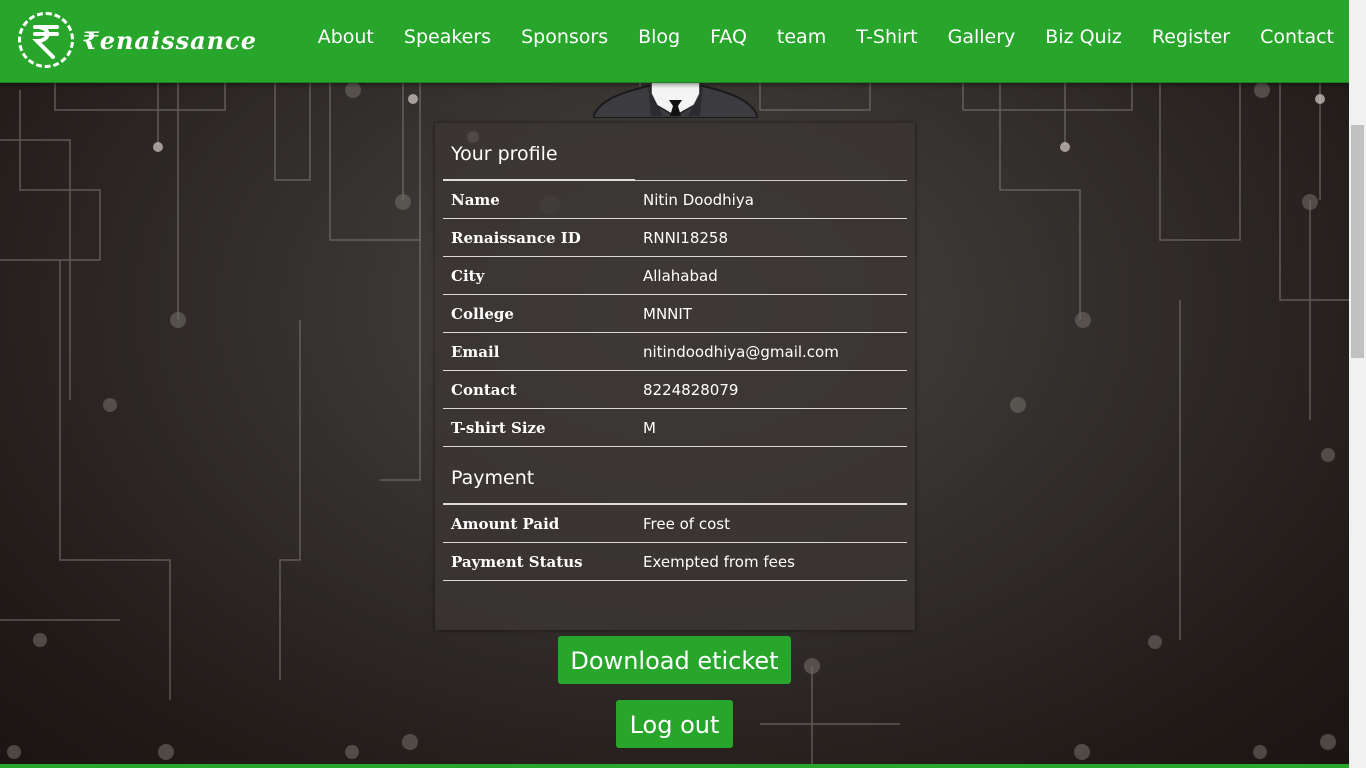 This screenshot has height=768, width=1366. What do you see at coordinates (447, 37) in the screenshot?
I see `nav-speakers: Speakers` at bounding box center [447, 37].